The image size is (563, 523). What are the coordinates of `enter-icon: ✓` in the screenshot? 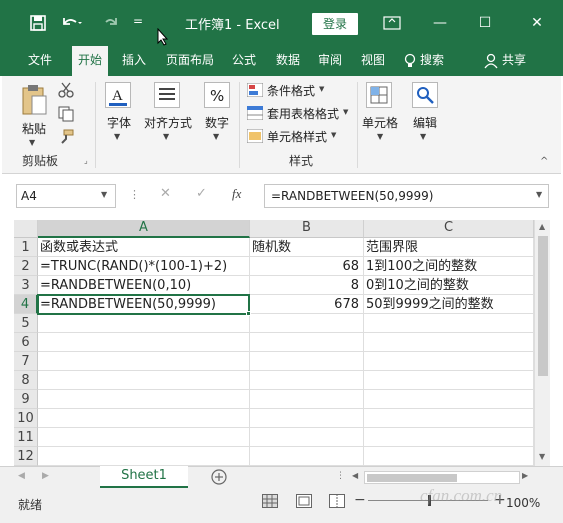 It's located at (201, 193).